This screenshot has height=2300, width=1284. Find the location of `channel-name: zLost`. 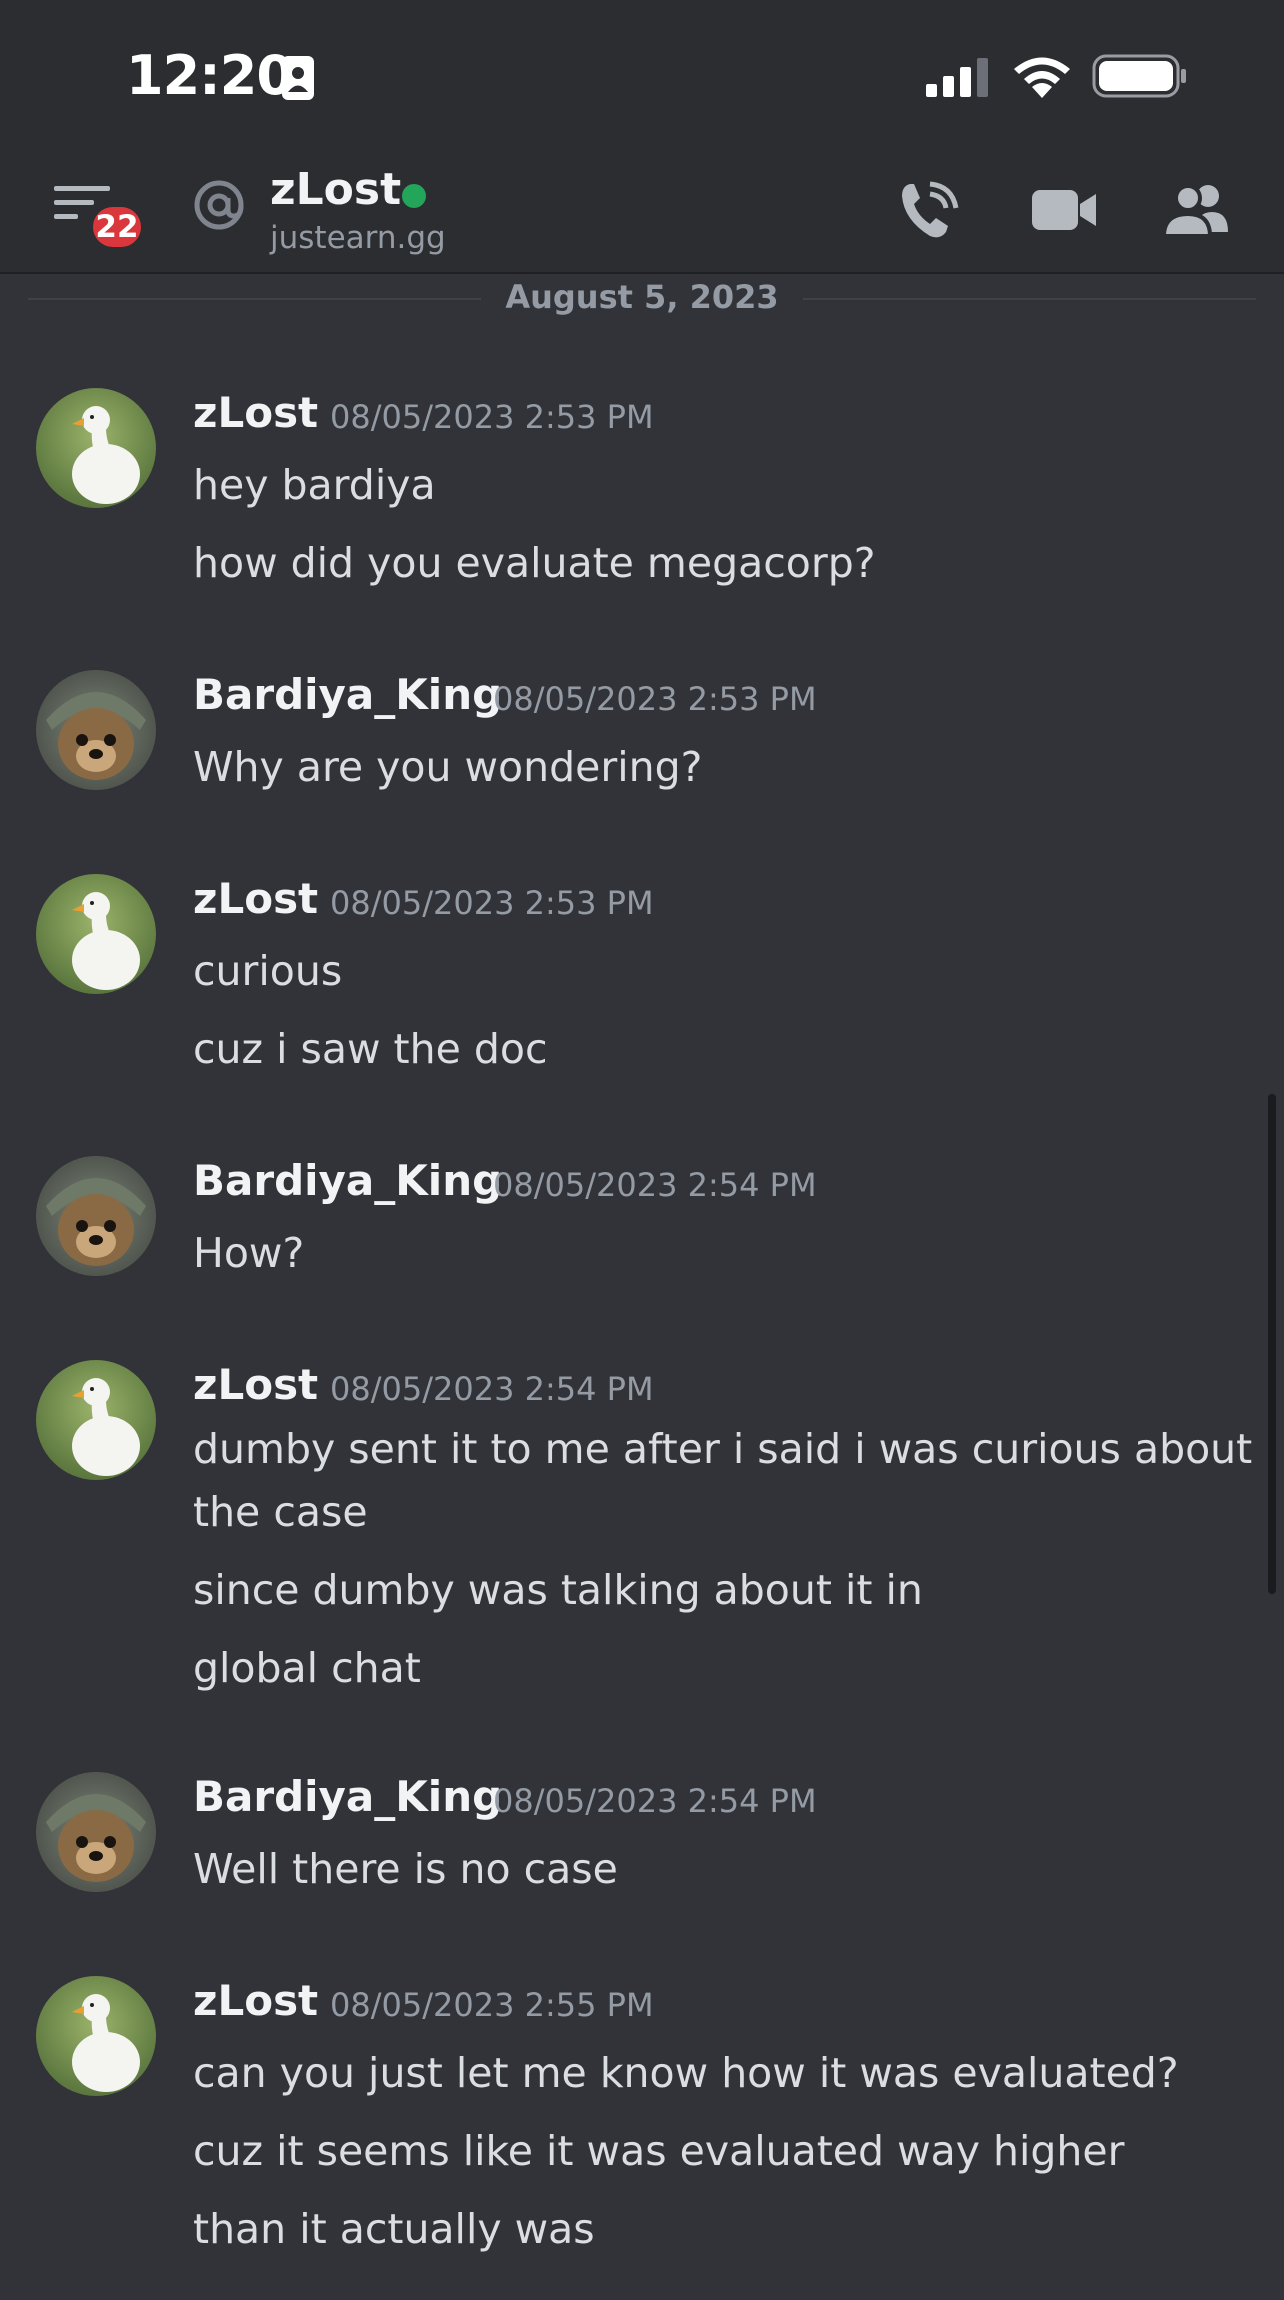

channel-name: zLost is located at coordinates (335, 189).